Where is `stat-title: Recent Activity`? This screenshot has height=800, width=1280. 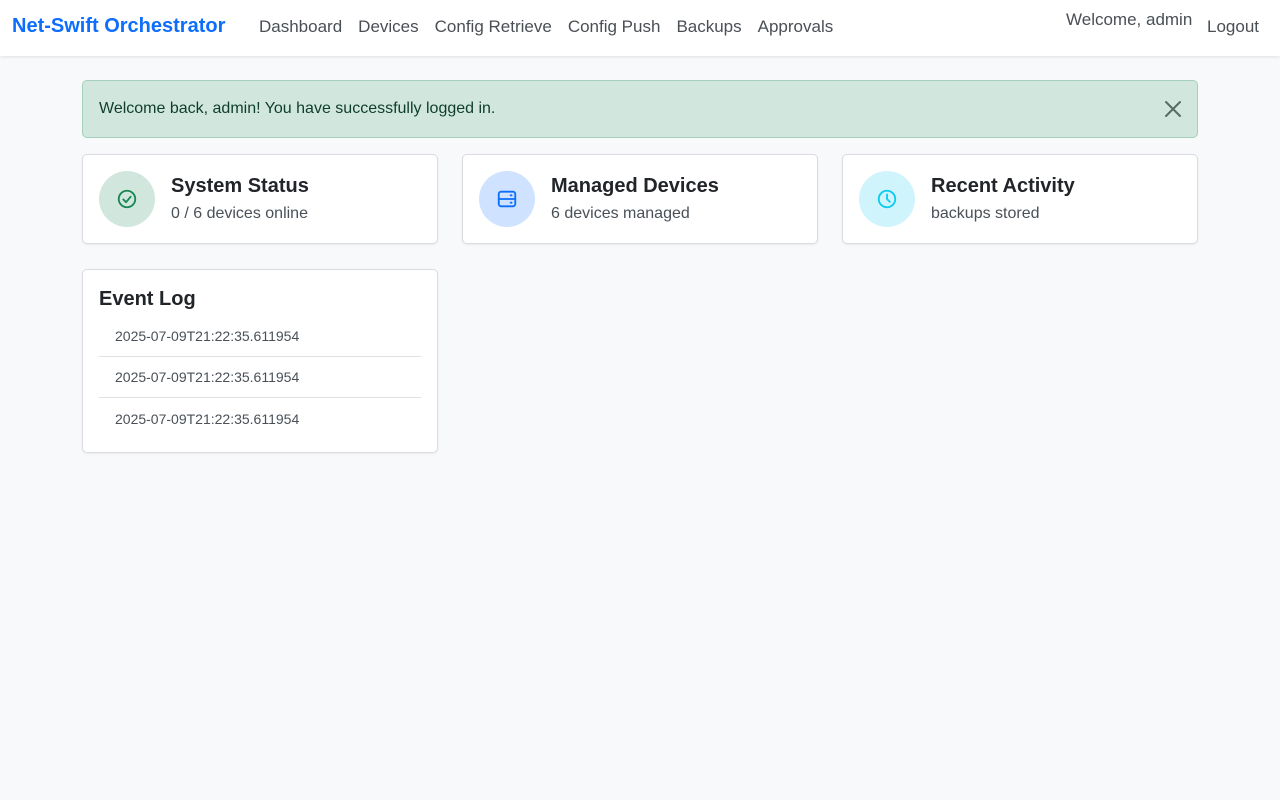 stat-title: Recent Activity is located at coordinates (1003, 186).